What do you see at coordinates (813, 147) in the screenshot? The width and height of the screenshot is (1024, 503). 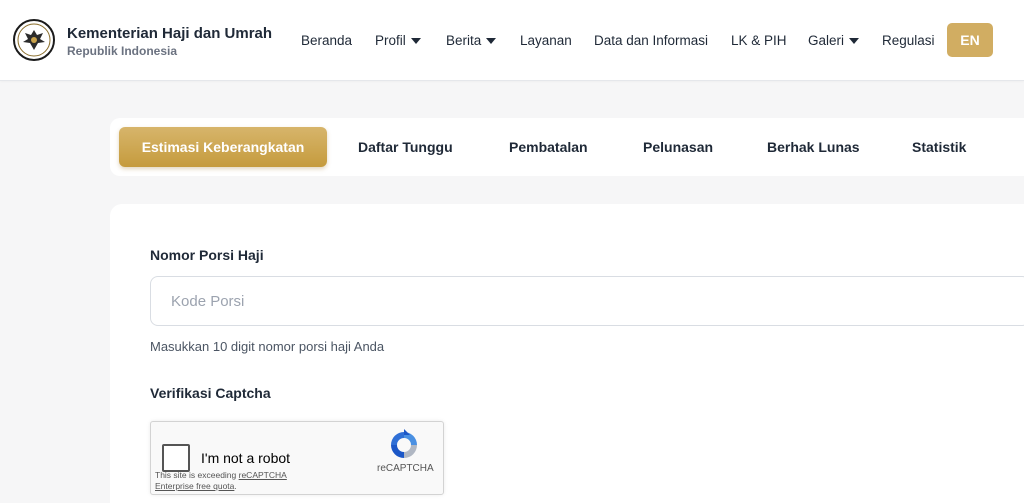 I see `tab-berhak-lunas: Berhak Lunas` at bounding box center [813, 147].